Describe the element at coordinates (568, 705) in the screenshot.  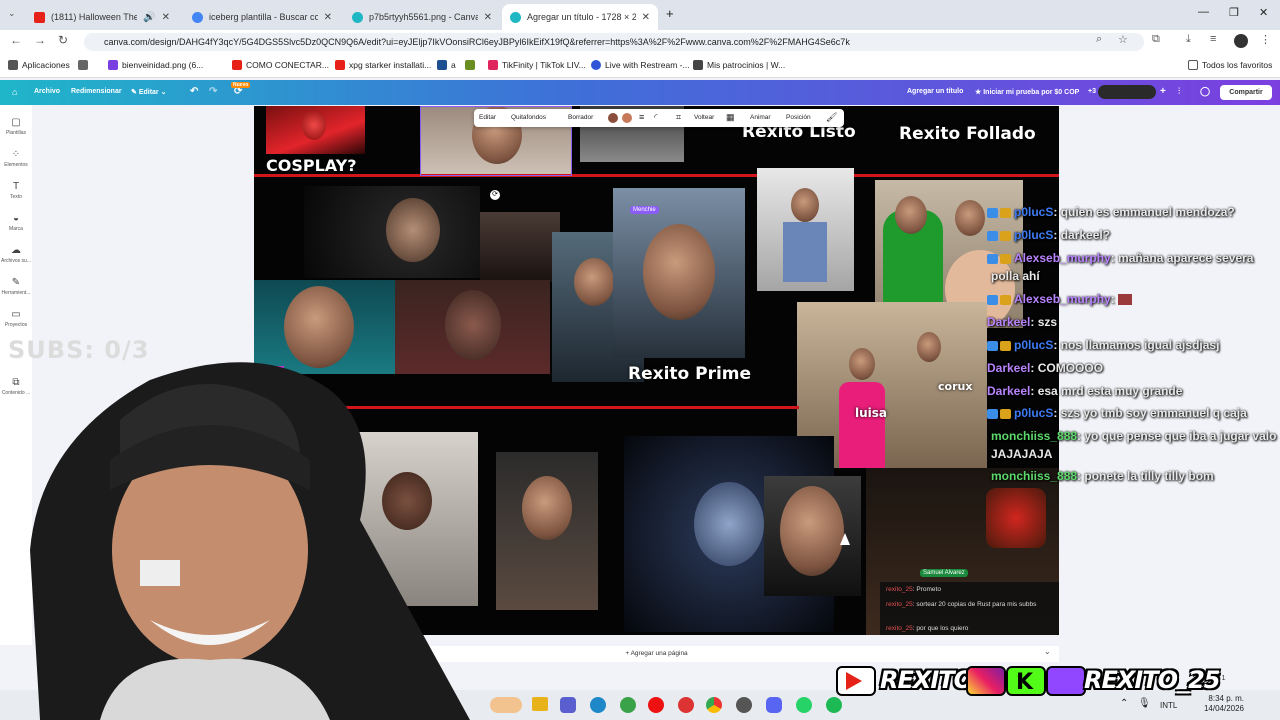
I see `teams-icon` at that location.